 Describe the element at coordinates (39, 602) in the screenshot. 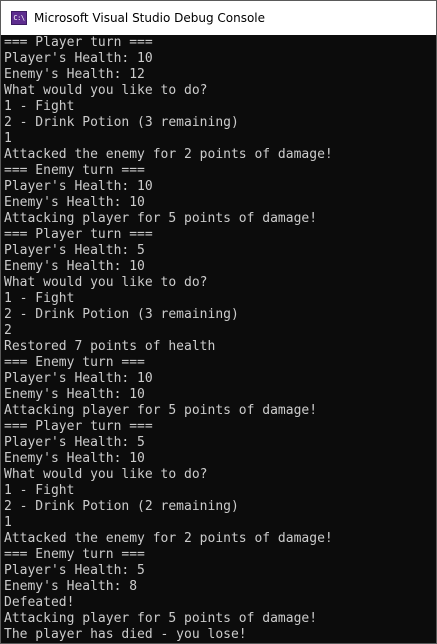

I see `console-line: Defeated!` at that location.